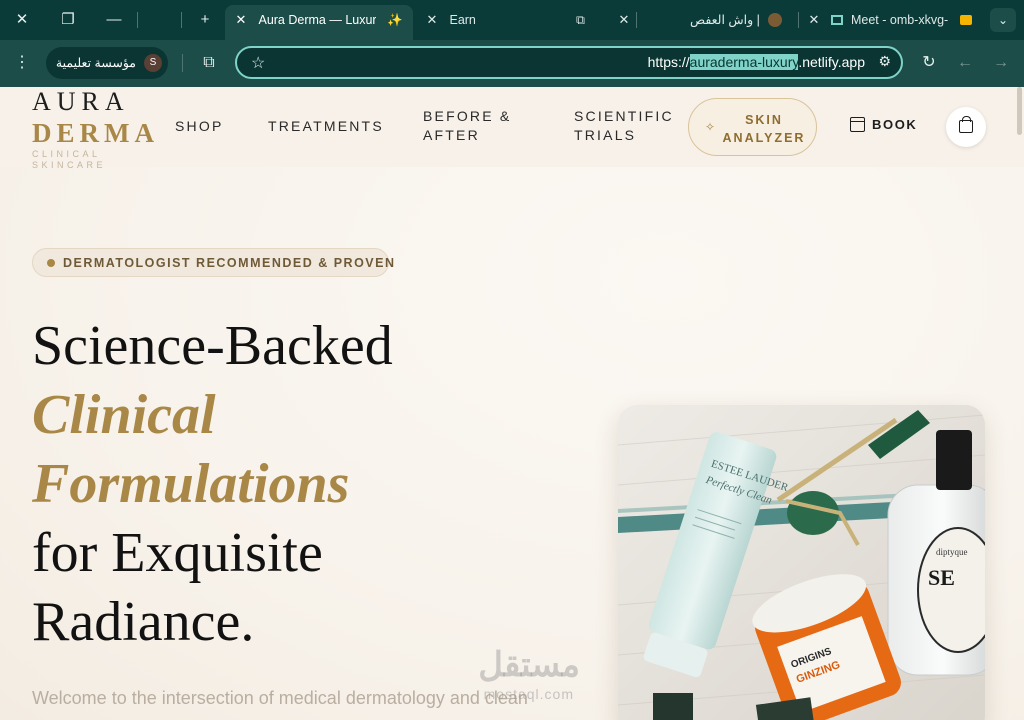 Image resolution: width=1024 pixels, height=720 pixels. Describe the element at coordinates (213, 262) in the screenshot. I see `recommendation-badge: DERMATOLOGIST RECOMMENDED & PROVEN` at that location.